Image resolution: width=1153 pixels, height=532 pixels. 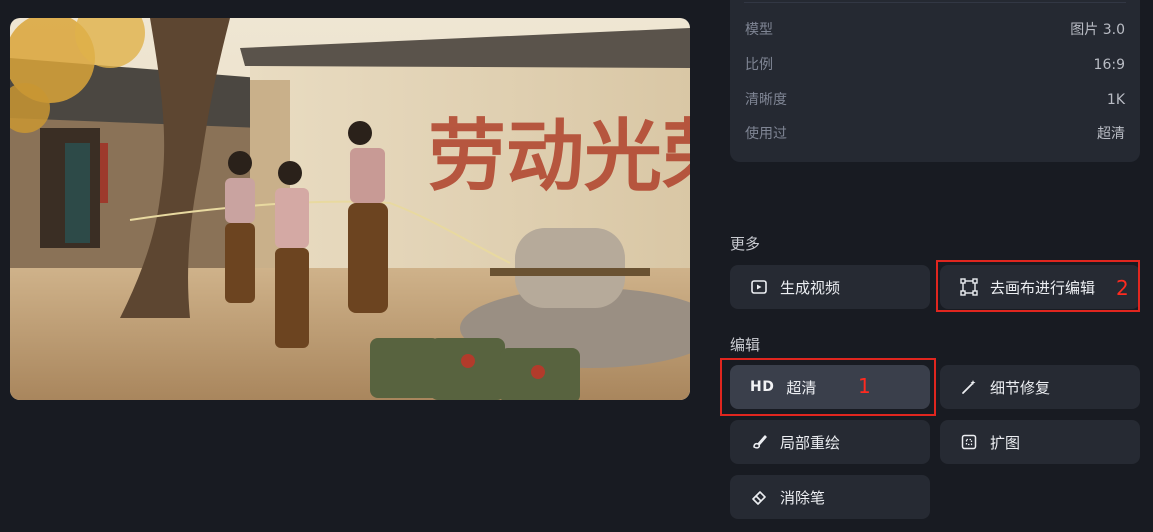 I want to click on detail-repair-button: 细节修复, so click(x=1040, y=387).